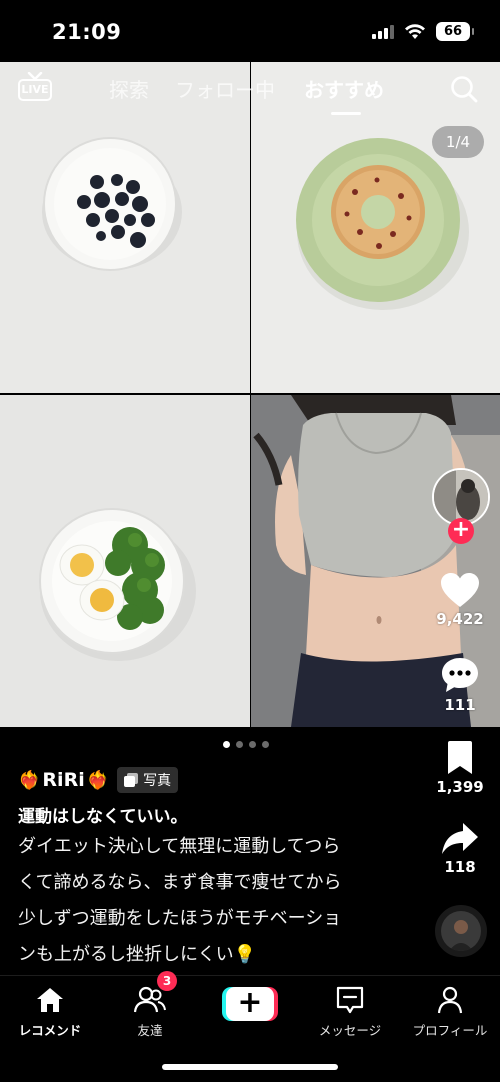 The width and height of the screenshot is (500, 1082). I want to click on post-body-line: 少しずつ運動をしたほうがモチベーショ, so click(180, 918).